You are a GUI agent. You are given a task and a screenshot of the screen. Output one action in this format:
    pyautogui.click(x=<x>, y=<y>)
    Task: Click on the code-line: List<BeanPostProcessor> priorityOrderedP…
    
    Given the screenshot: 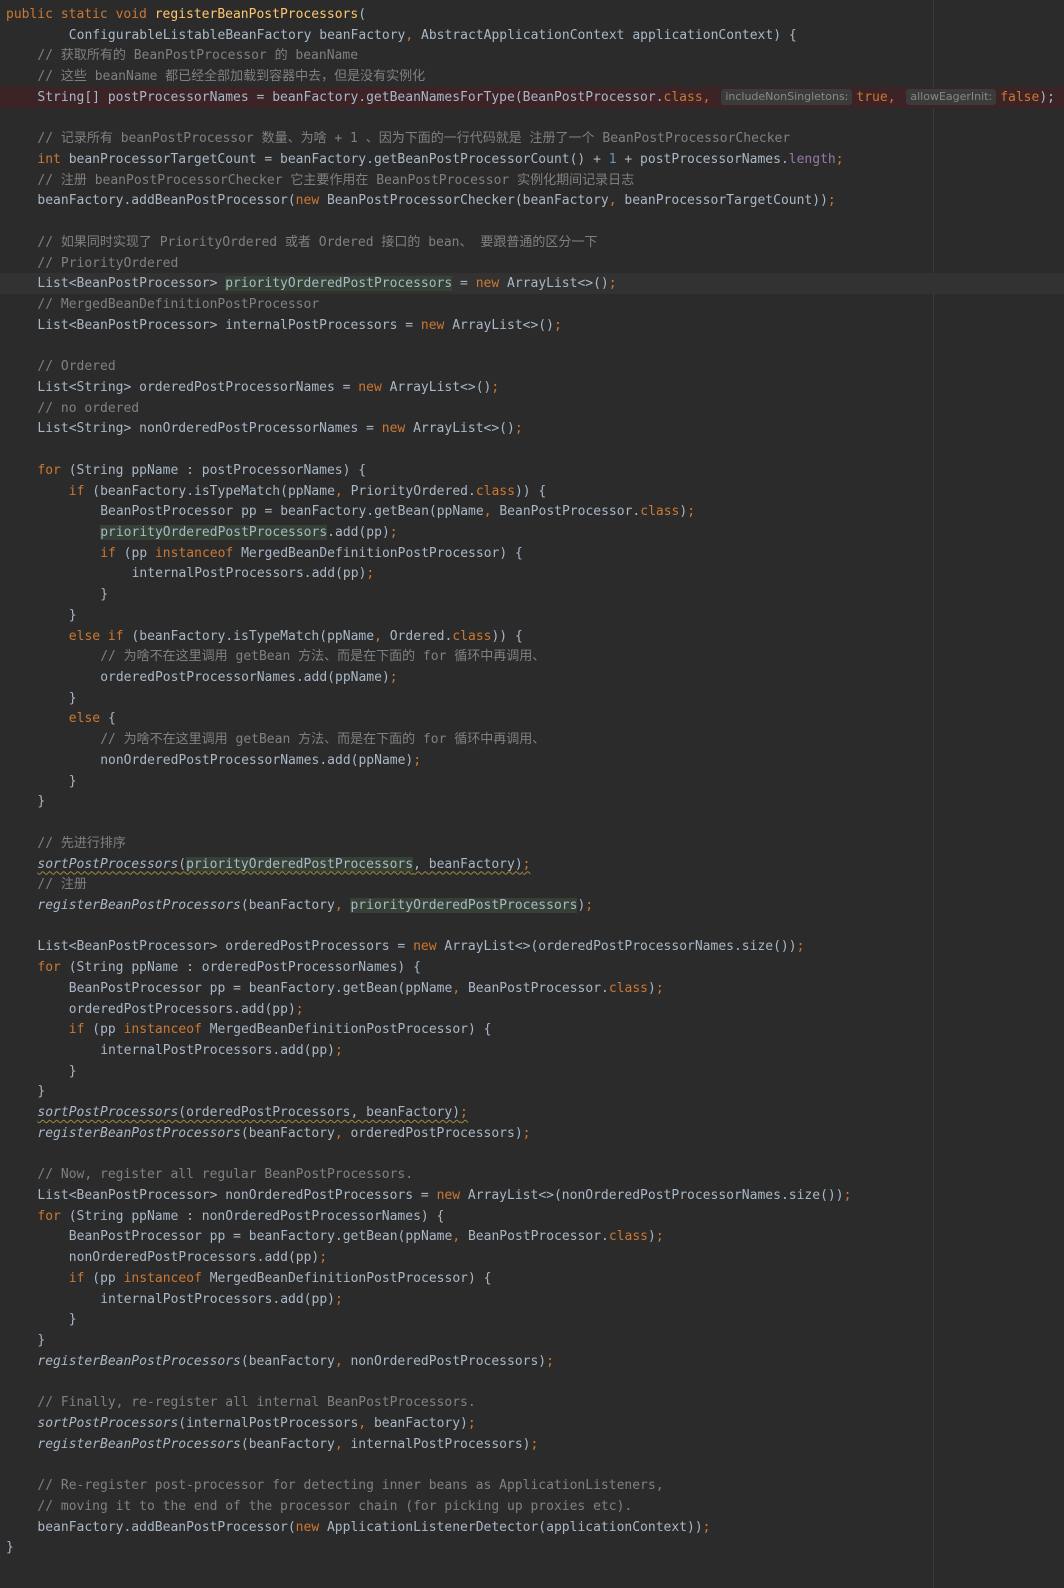 What is the action you would take?
    pyautogui.click(x=532, y=284)
    